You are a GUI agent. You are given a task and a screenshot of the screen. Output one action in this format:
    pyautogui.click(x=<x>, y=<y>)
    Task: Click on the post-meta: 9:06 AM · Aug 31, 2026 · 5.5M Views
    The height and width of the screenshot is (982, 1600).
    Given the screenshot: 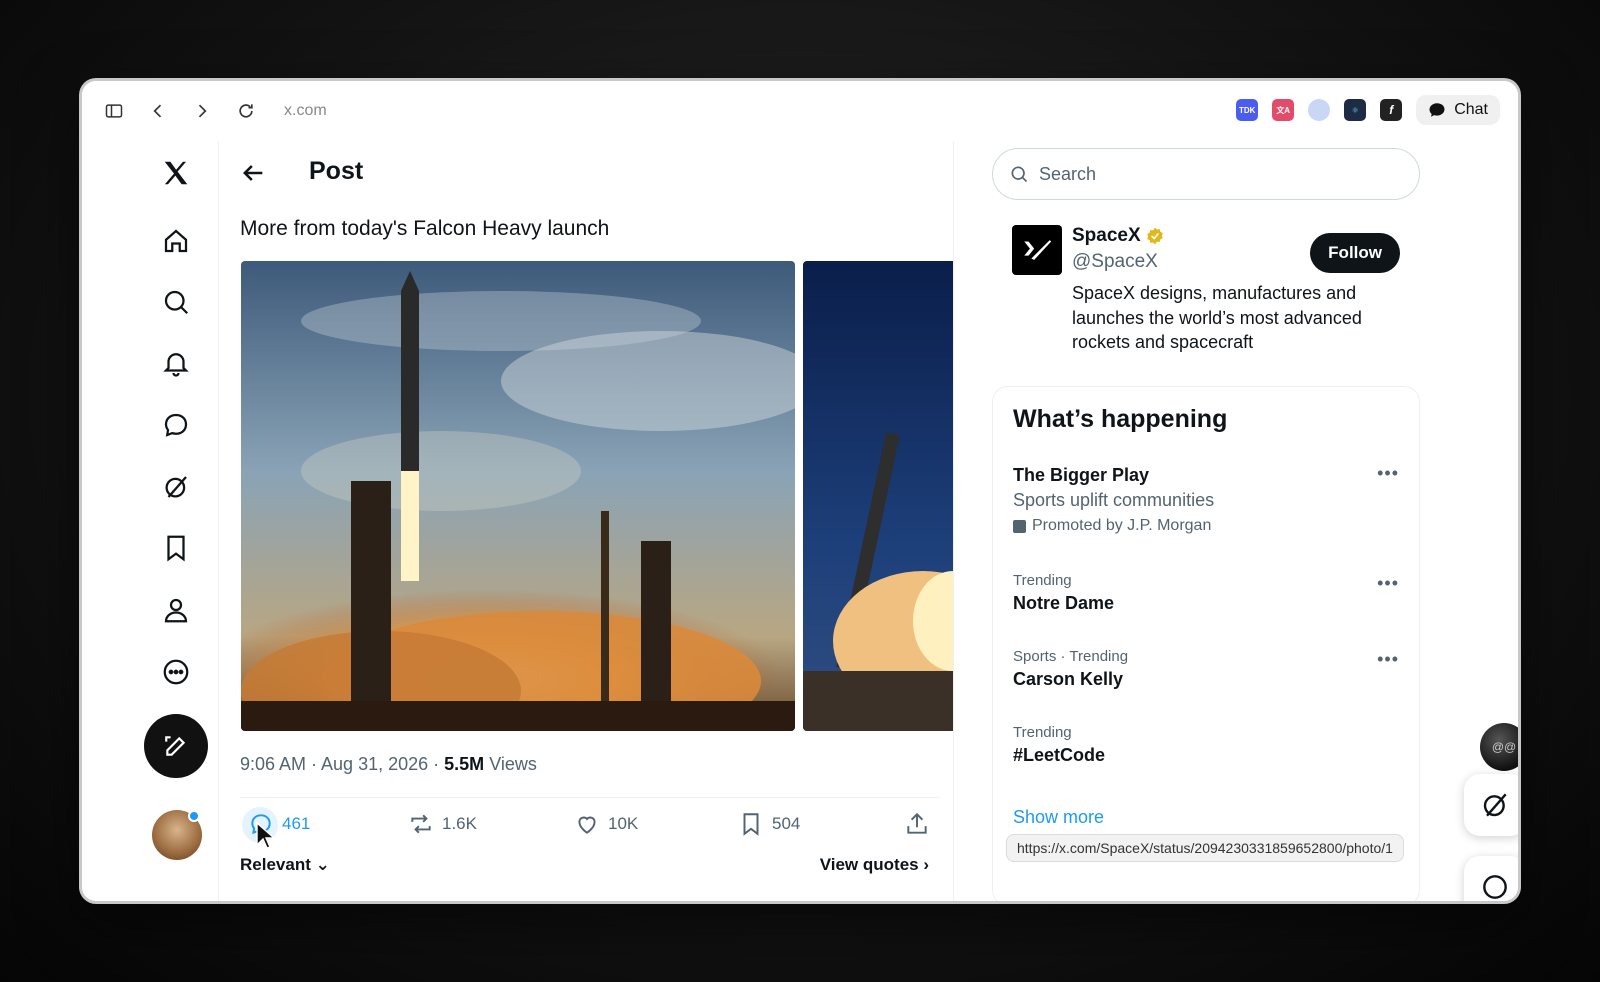 What is the action you would take?
    pyautogui.click(x=388, y=764)
    